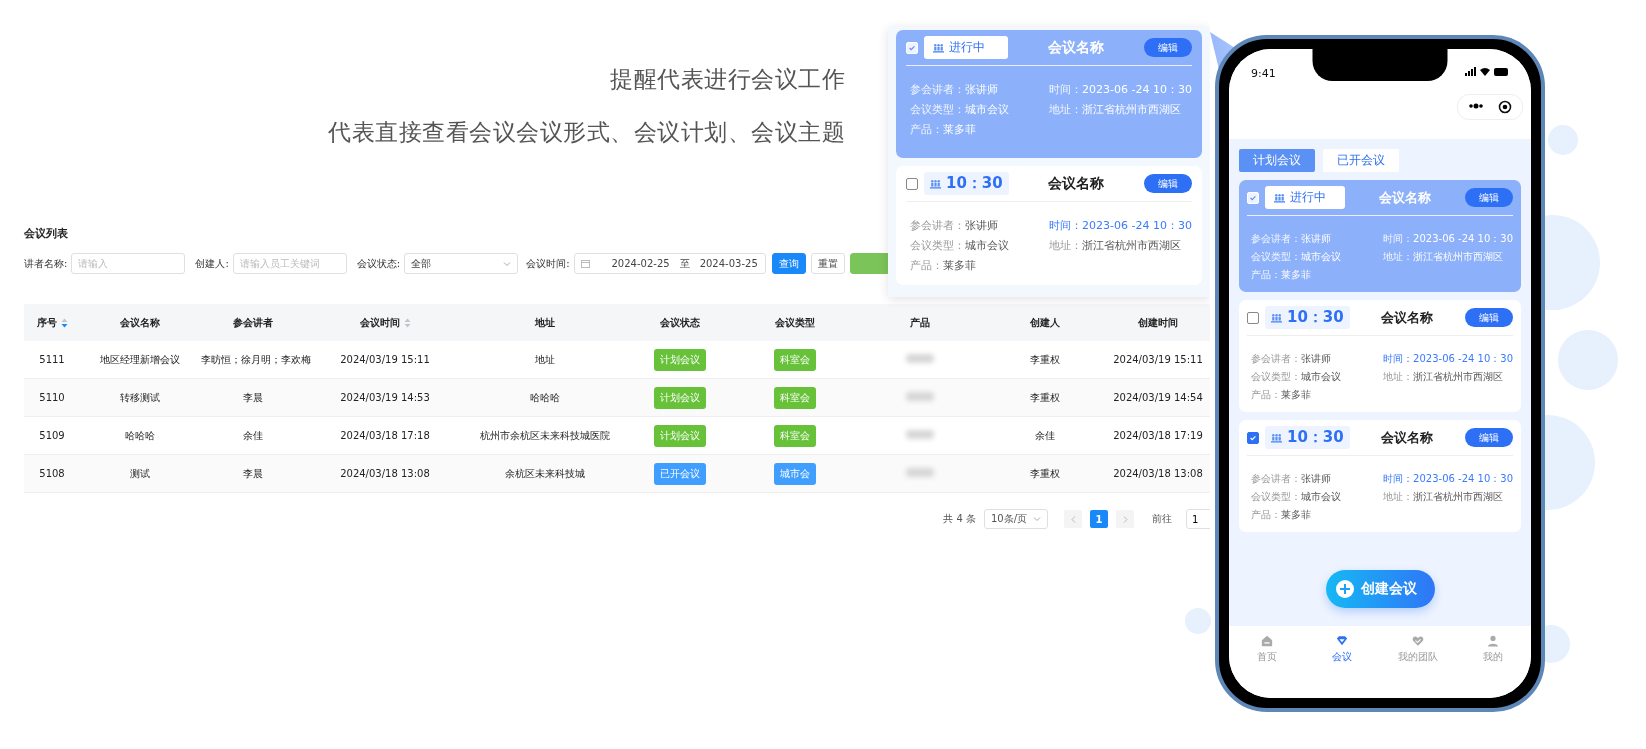 This screenshot has width=1646, height=749. What do you see at coordinates (795, 473) in the screenshot?
I see `type-tag: 城市会` at bounding box center [795, 473].